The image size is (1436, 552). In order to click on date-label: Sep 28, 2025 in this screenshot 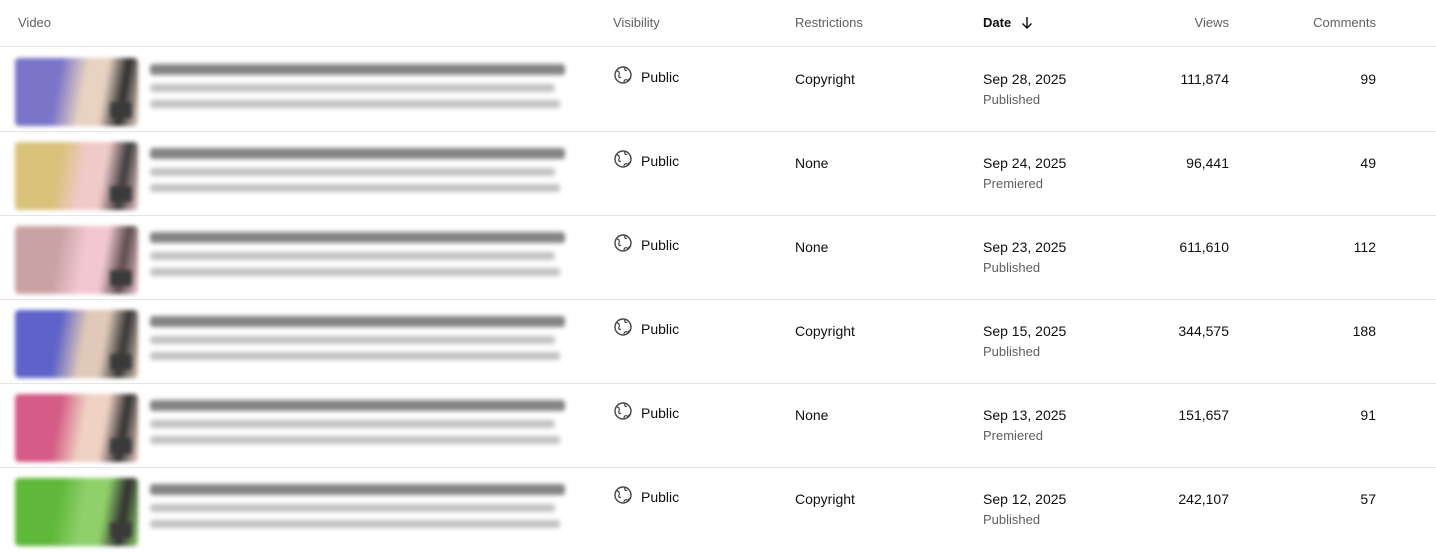, I will do `click(1025, 79)`.